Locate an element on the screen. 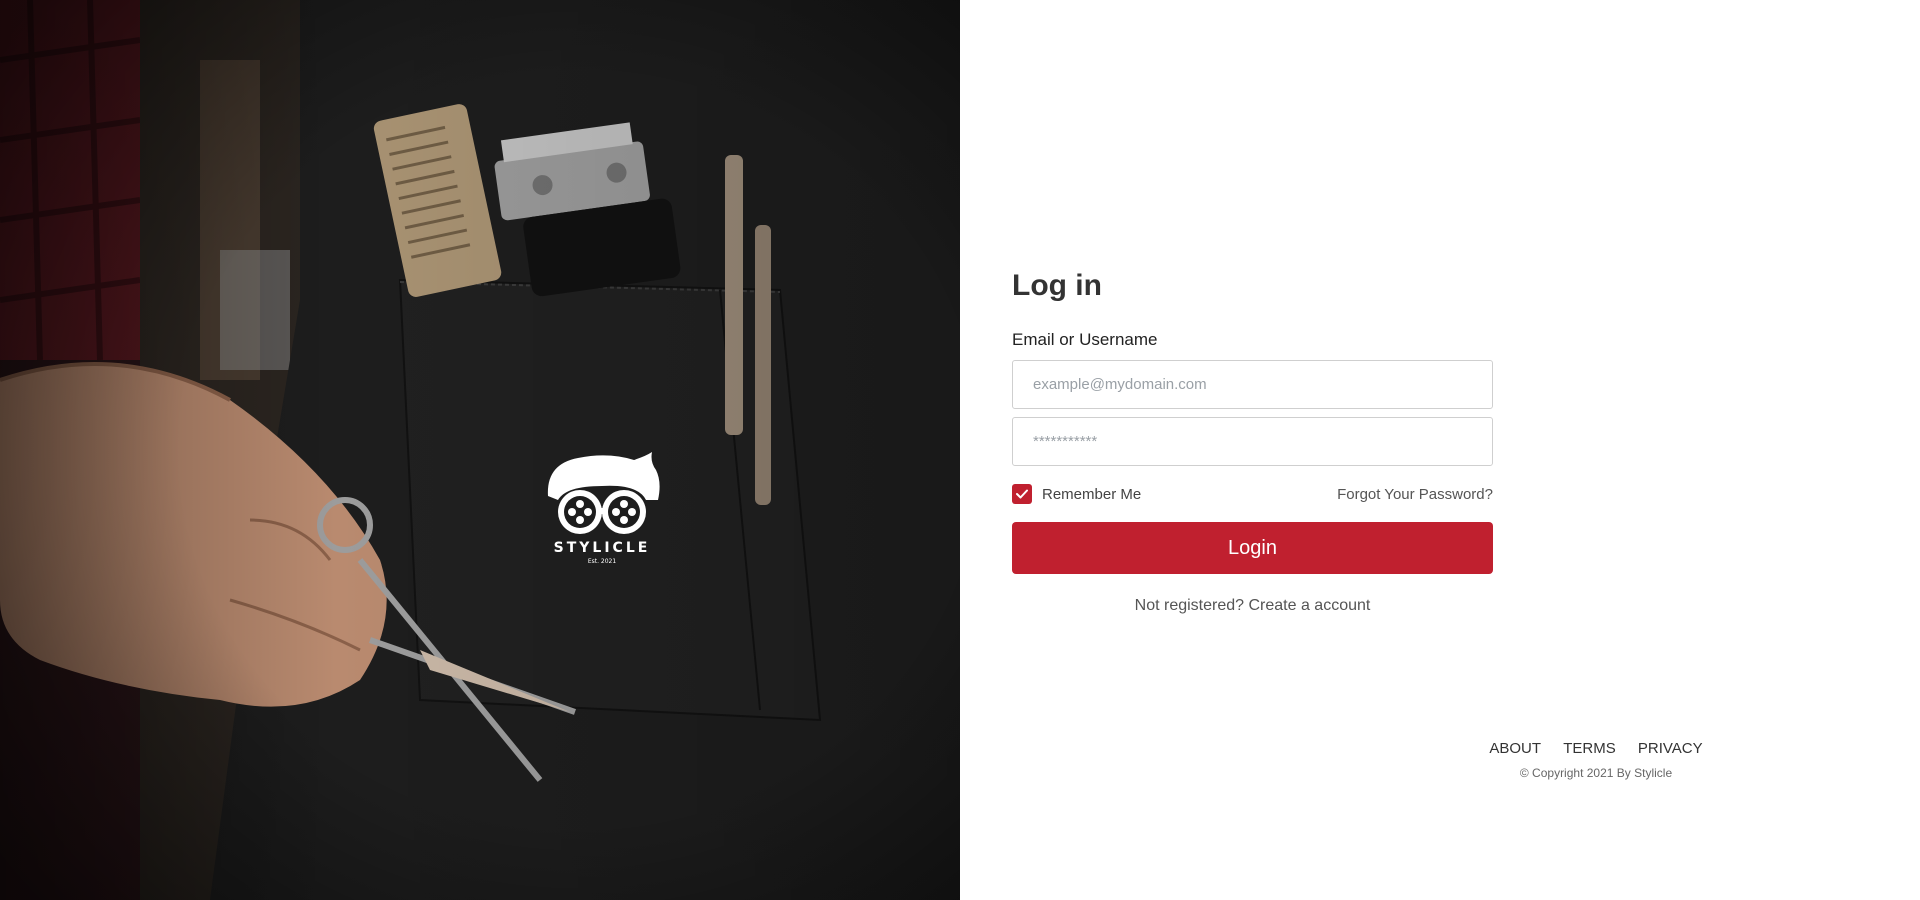 This screenshot has width=1920, height=900. brand-name: STYLICLE is located at coordinates (602, 548).